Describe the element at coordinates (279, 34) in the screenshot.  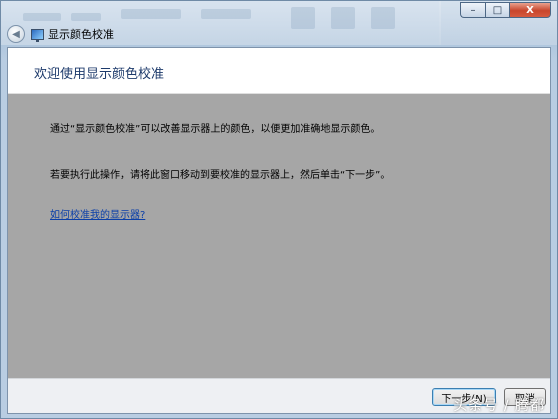
I see `title-bar: ◀ 显示颜色校准` at that location.